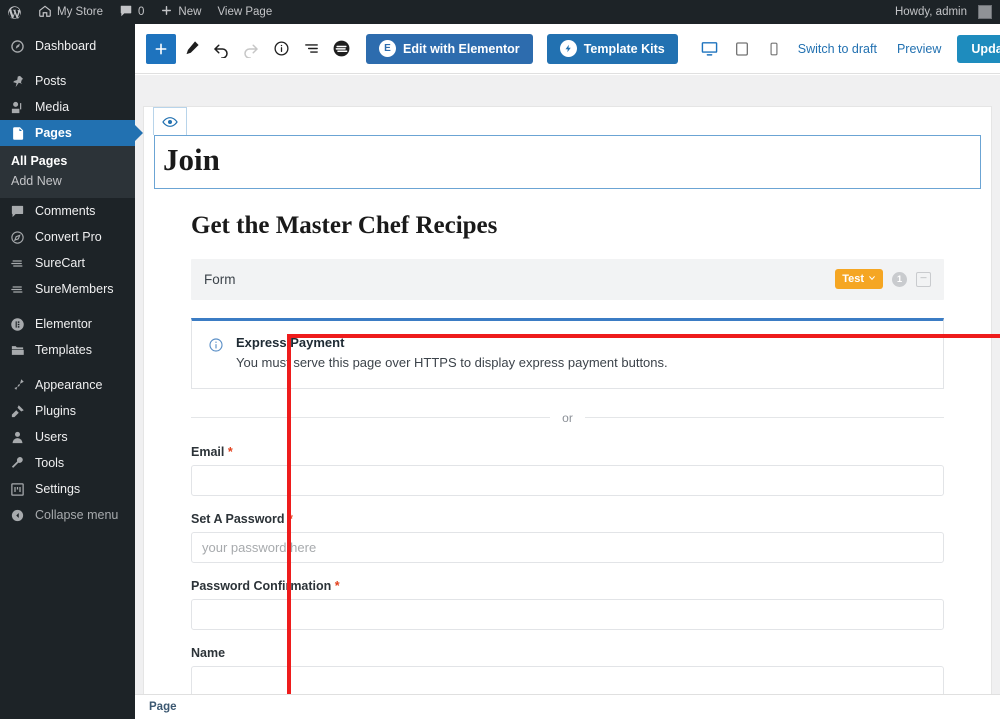 This screenshot has height=719, width=1000. What do you see at coordinates (710, 49) in the screenshot?
I see `desktop-icon` at bounding box center [710, 49].